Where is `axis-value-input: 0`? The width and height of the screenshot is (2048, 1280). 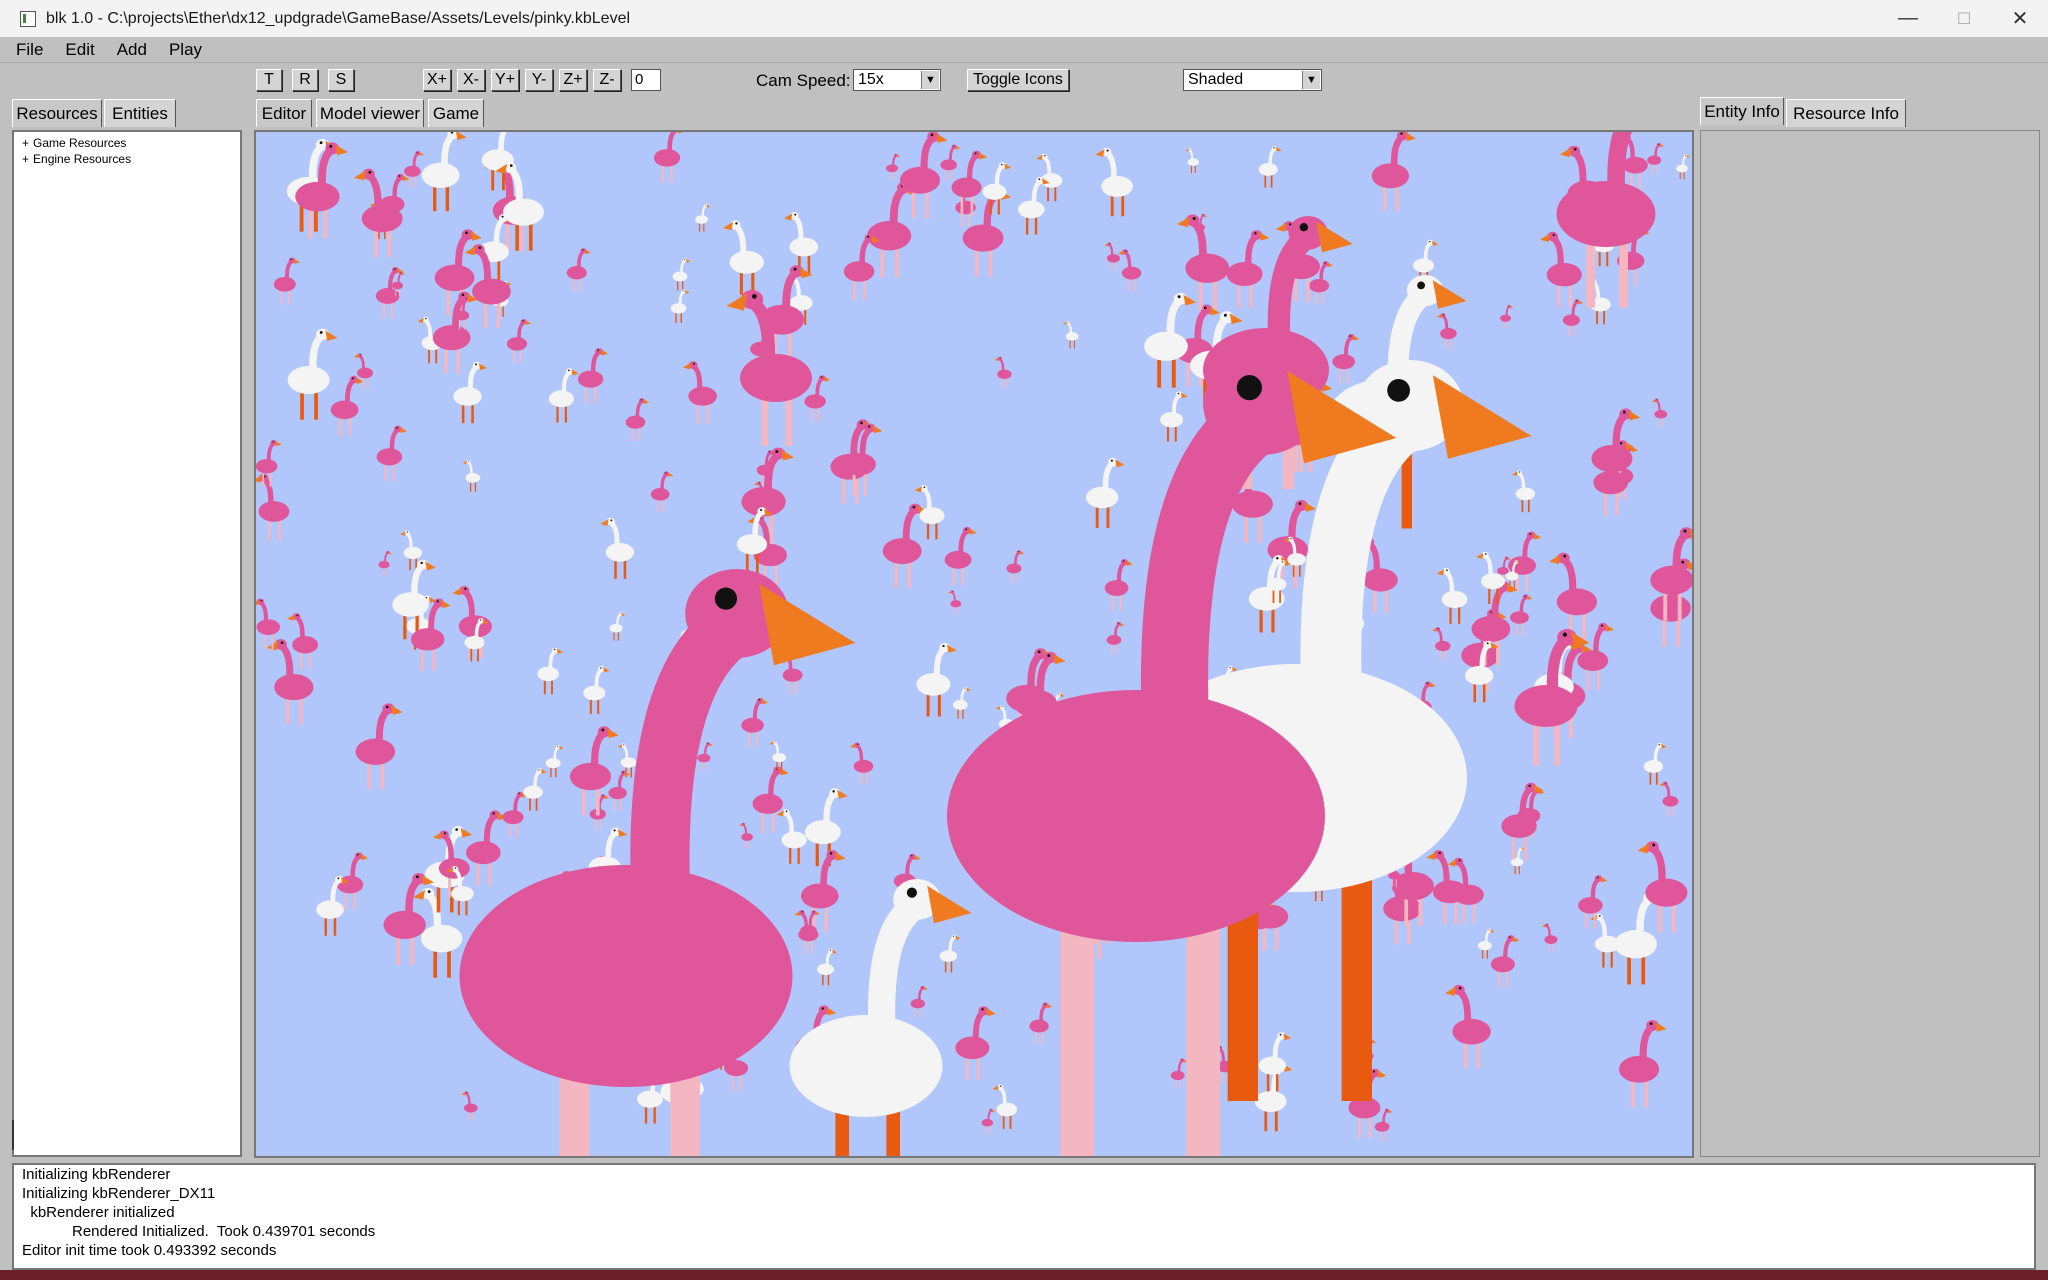 axis-value-input: 0 is located at coordinates (646, 80).